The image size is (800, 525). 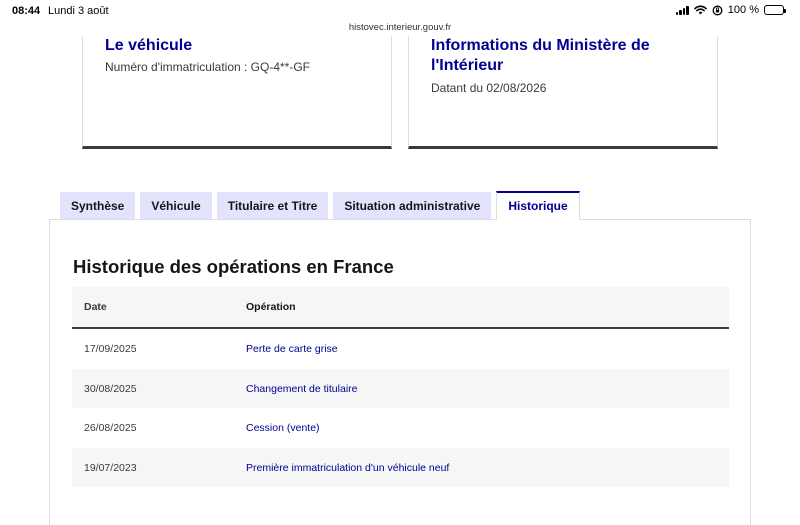 What do you see at coordinates (110, 428) in the screenshot?
I see `row-date: 26/08/2025` at bounding box center [110, 428].